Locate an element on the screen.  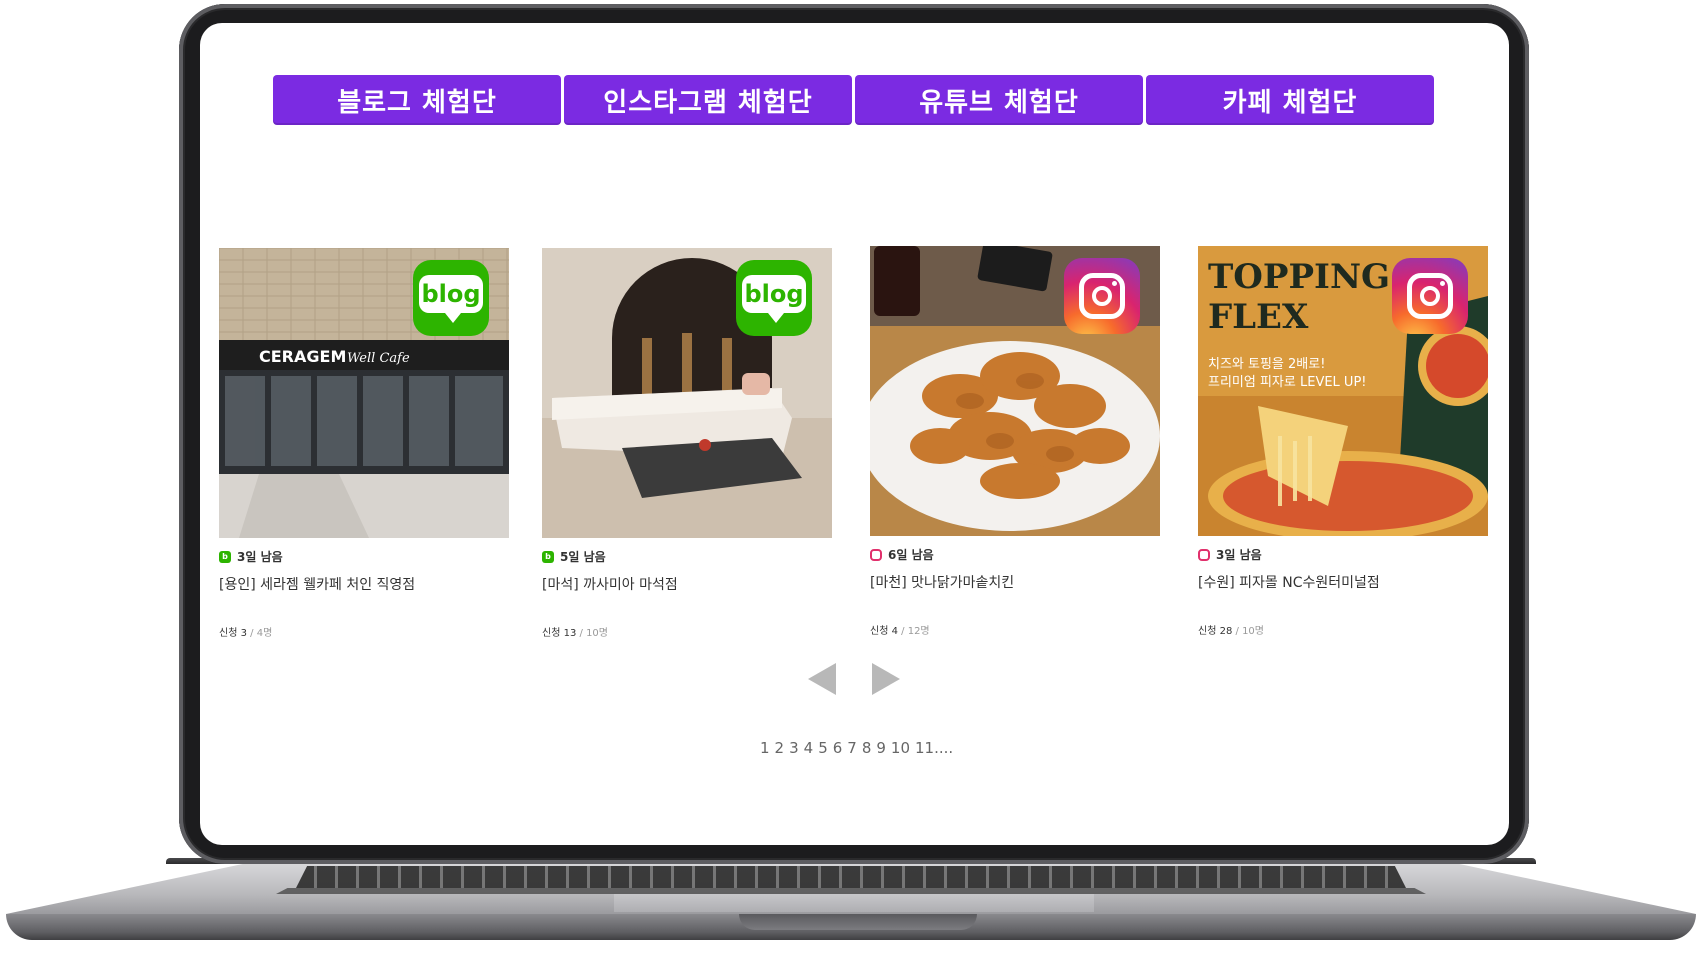
apply-status: 신청 4 / 12명 is located at coordinates (900, 631).